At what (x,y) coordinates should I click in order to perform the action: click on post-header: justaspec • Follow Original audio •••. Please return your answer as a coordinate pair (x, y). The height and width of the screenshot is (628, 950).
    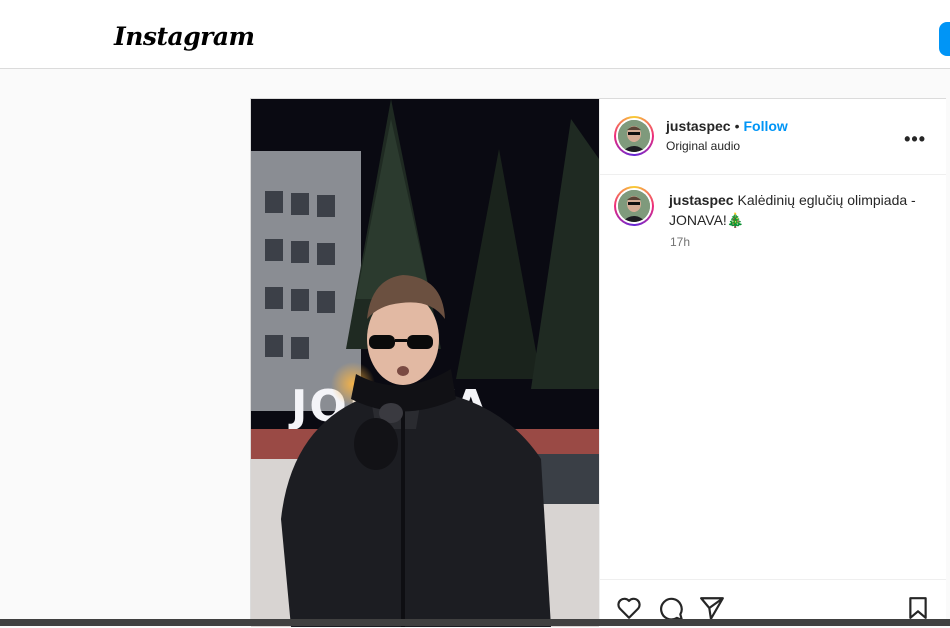
    Looking at the image, I should click on (773, 137).